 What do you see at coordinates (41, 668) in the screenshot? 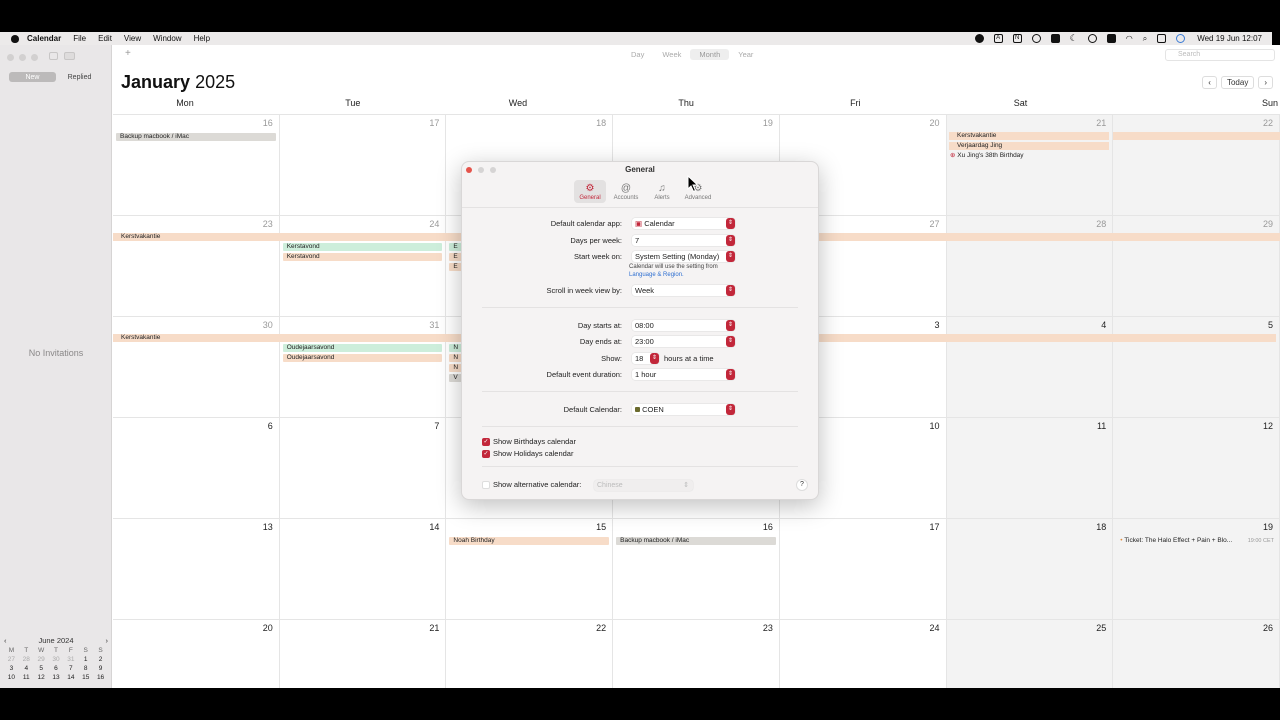
I see `mini-day: 5` at bounding box center [41, 668].